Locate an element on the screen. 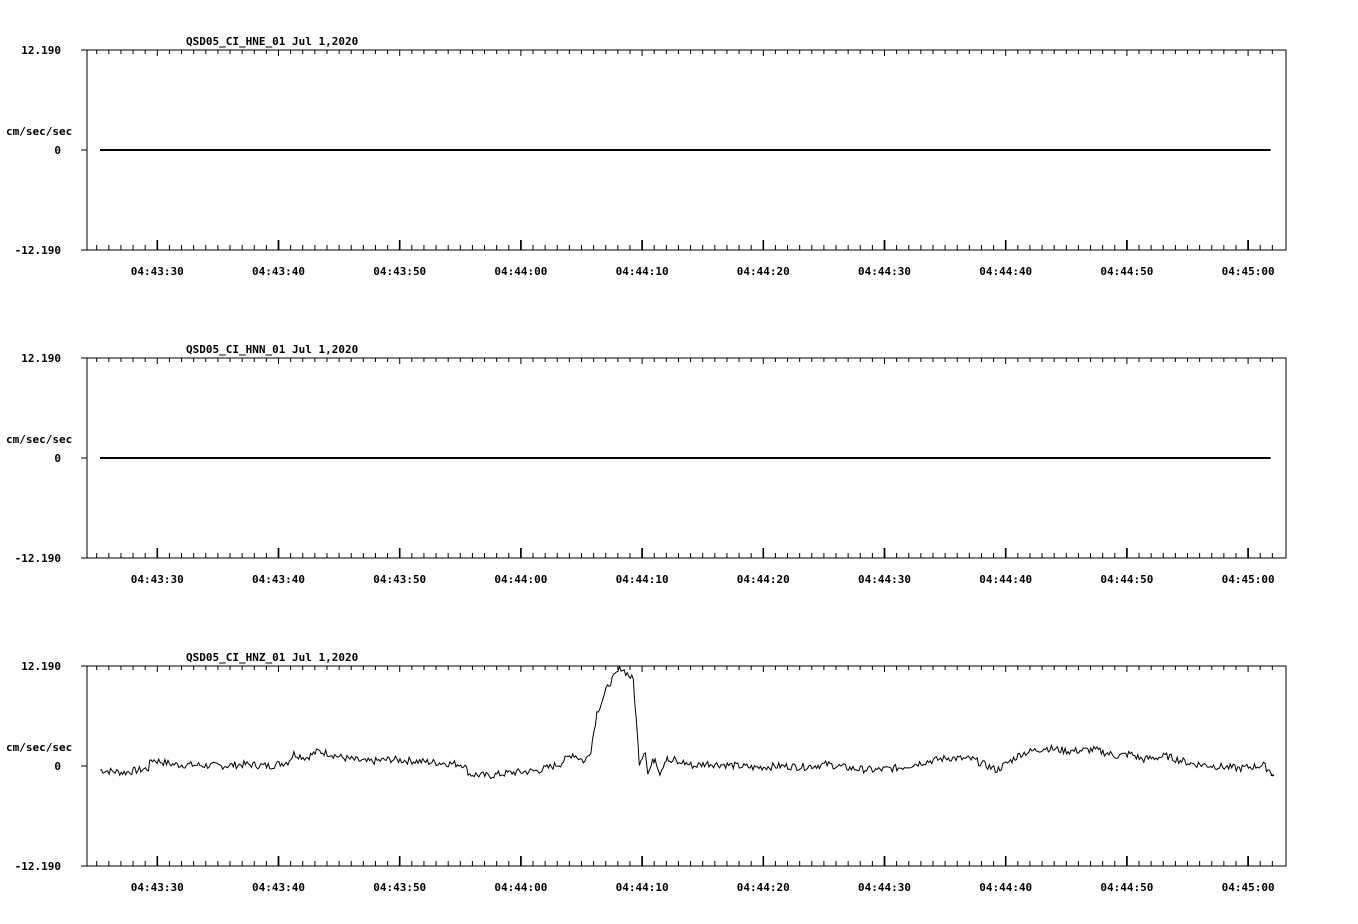  trace-line is located at coordinates (687, 722).